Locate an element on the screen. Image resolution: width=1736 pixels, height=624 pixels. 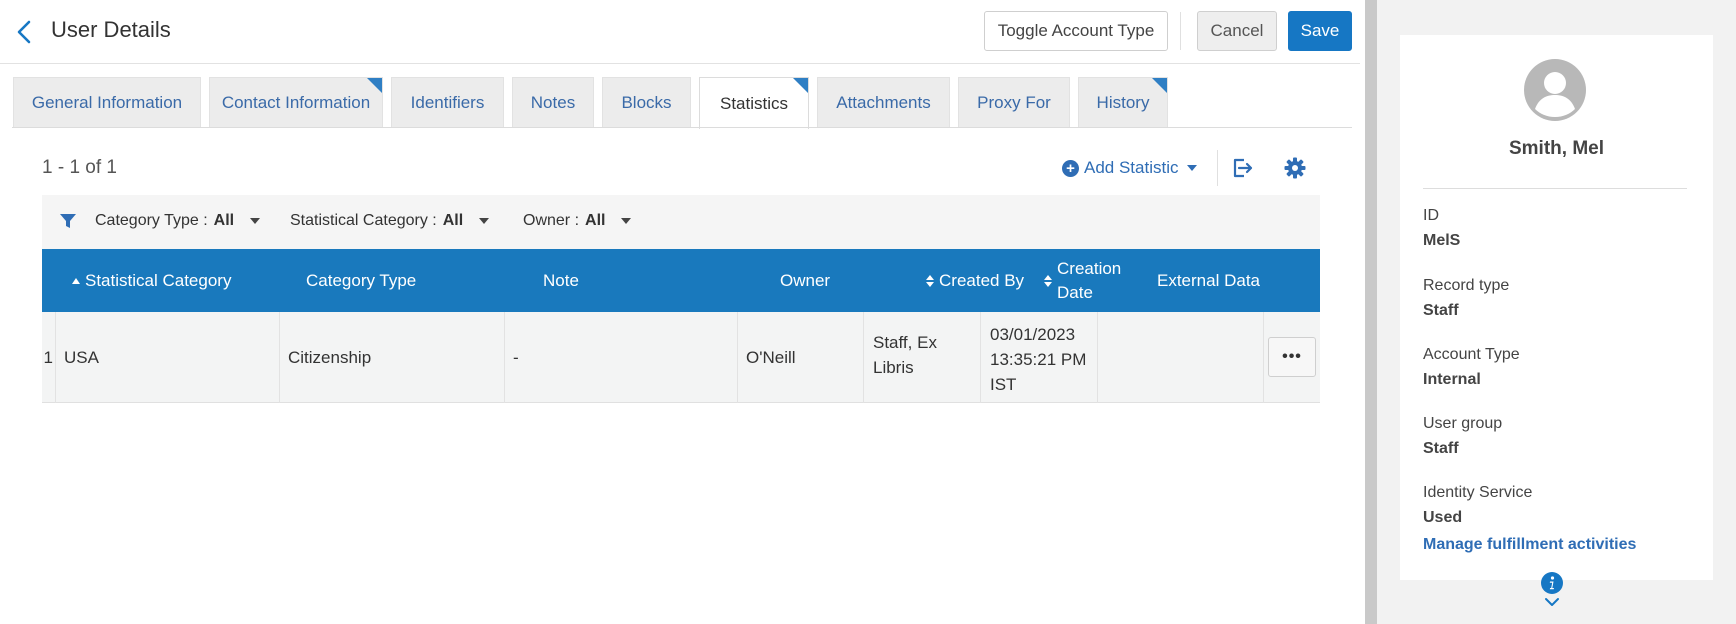
field-value-id: MelS is located at coordinates (1442, 240).